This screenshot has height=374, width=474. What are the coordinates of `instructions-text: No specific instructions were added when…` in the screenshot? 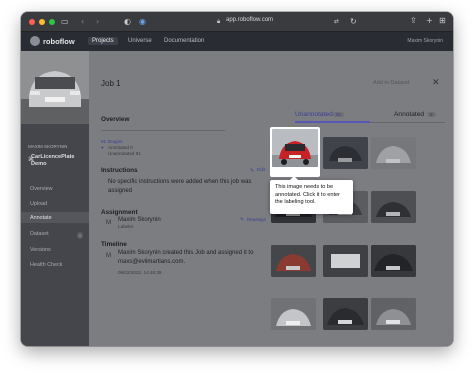 It's located at (180, 186).